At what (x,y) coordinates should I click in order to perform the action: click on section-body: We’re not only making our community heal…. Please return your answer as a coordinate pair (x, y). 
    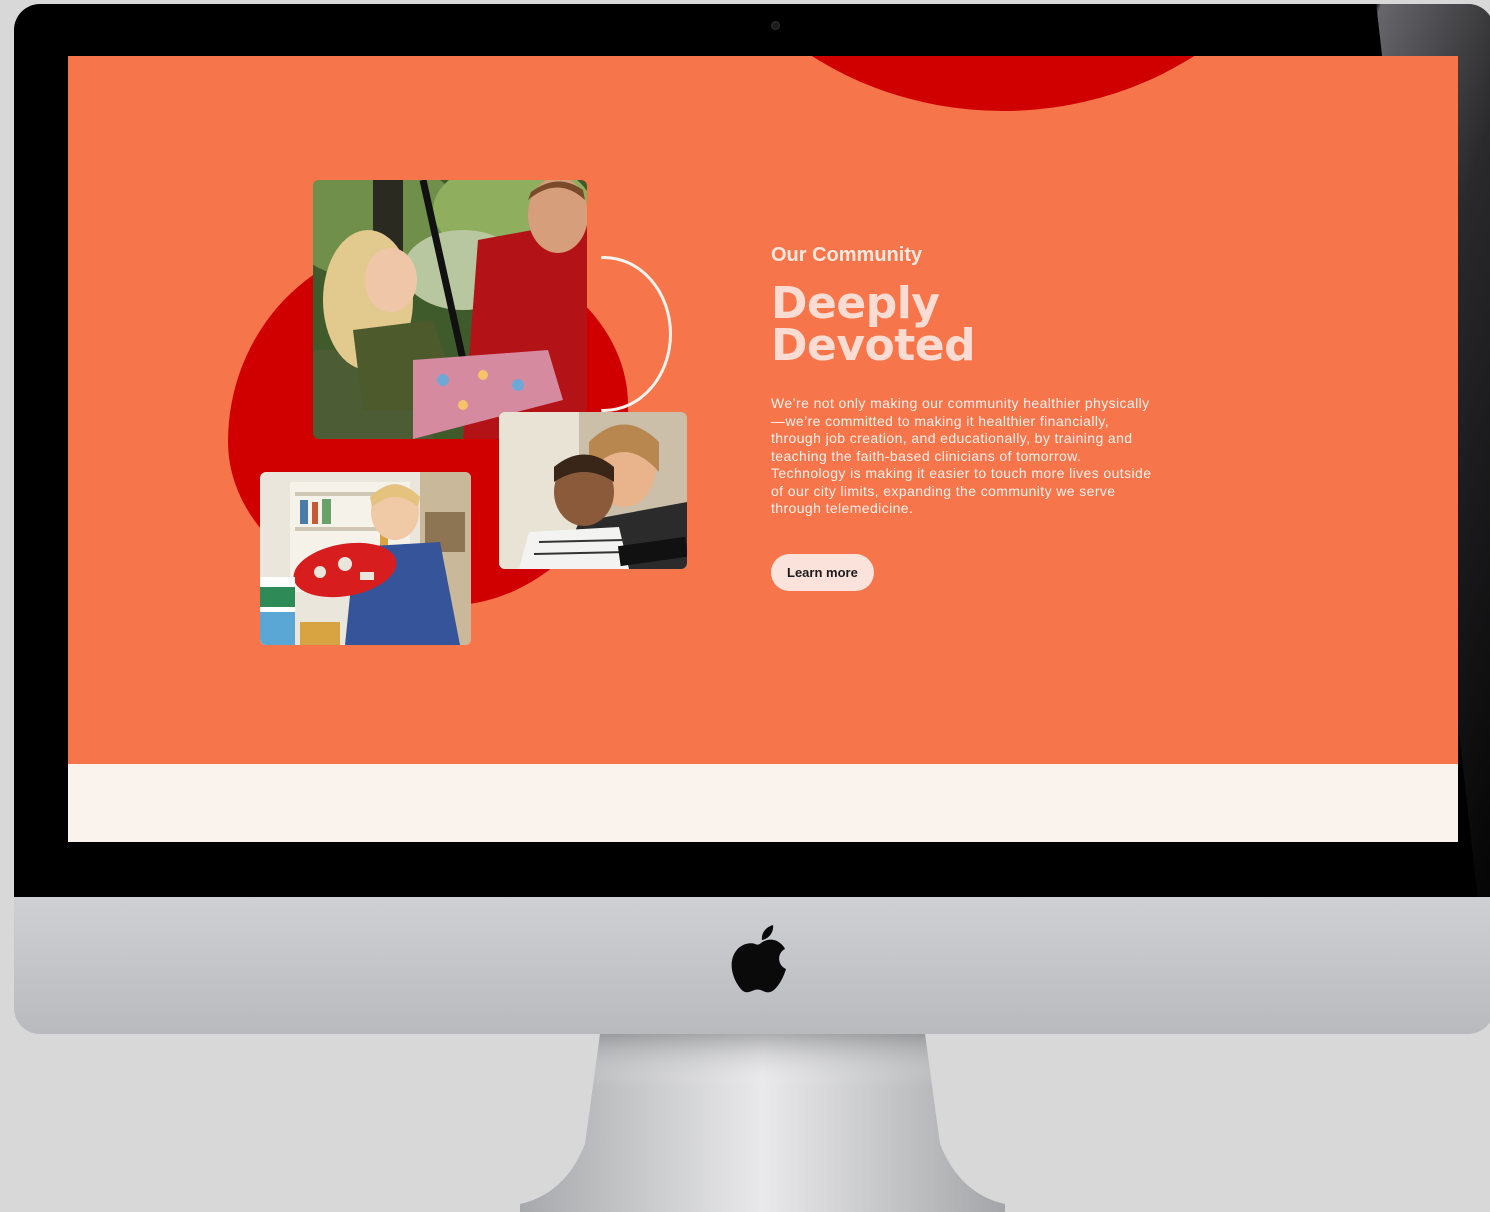
    Looking at the image, I should click on (961, 455).